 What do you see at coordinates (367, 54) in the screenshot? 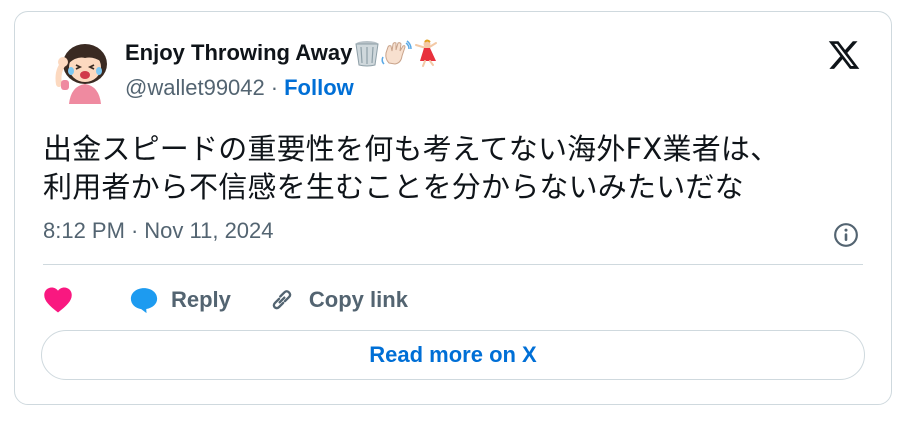
I see `wastebasket-icon` at bounding box center [367, 54].